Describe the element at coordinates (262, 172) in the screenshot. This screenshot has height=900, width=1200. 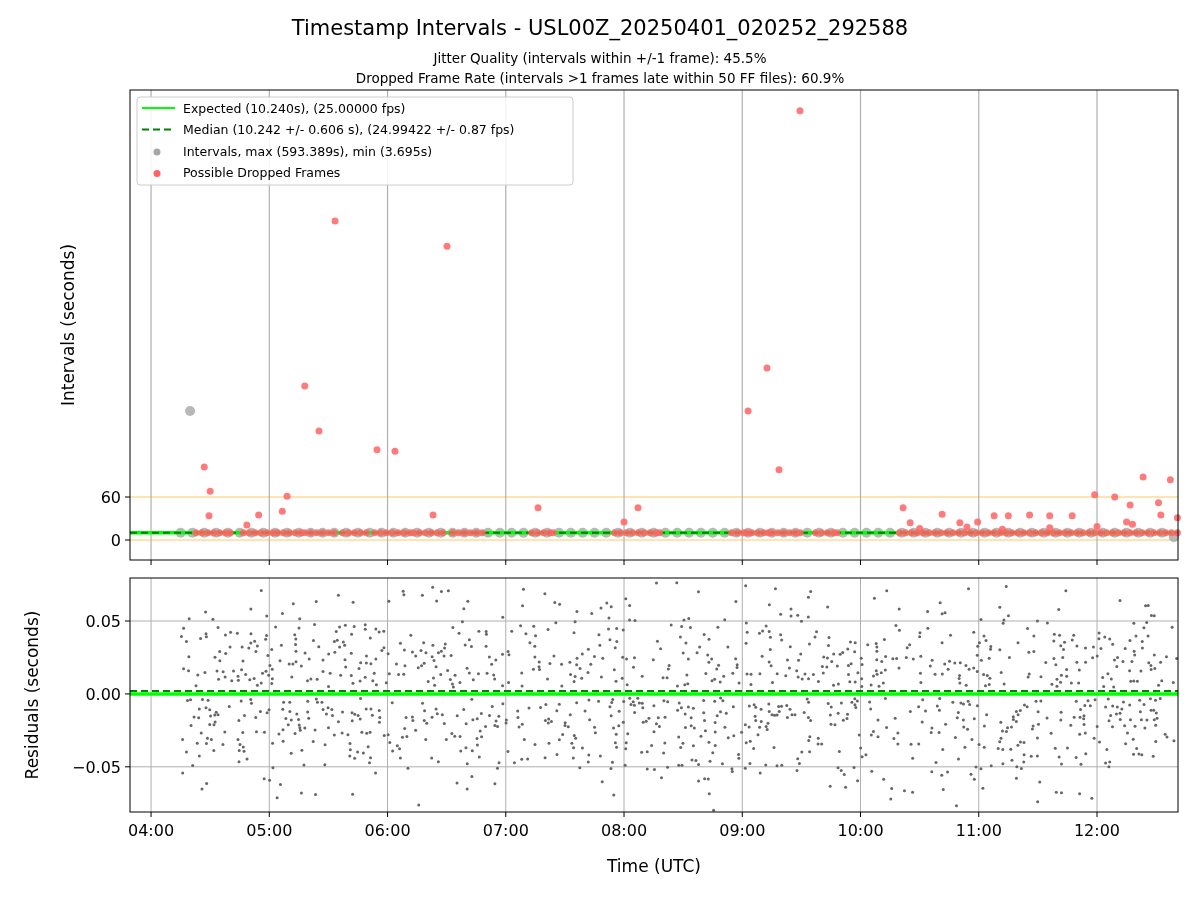
I see `legend-label: Possible Dropped Frames` at that location.